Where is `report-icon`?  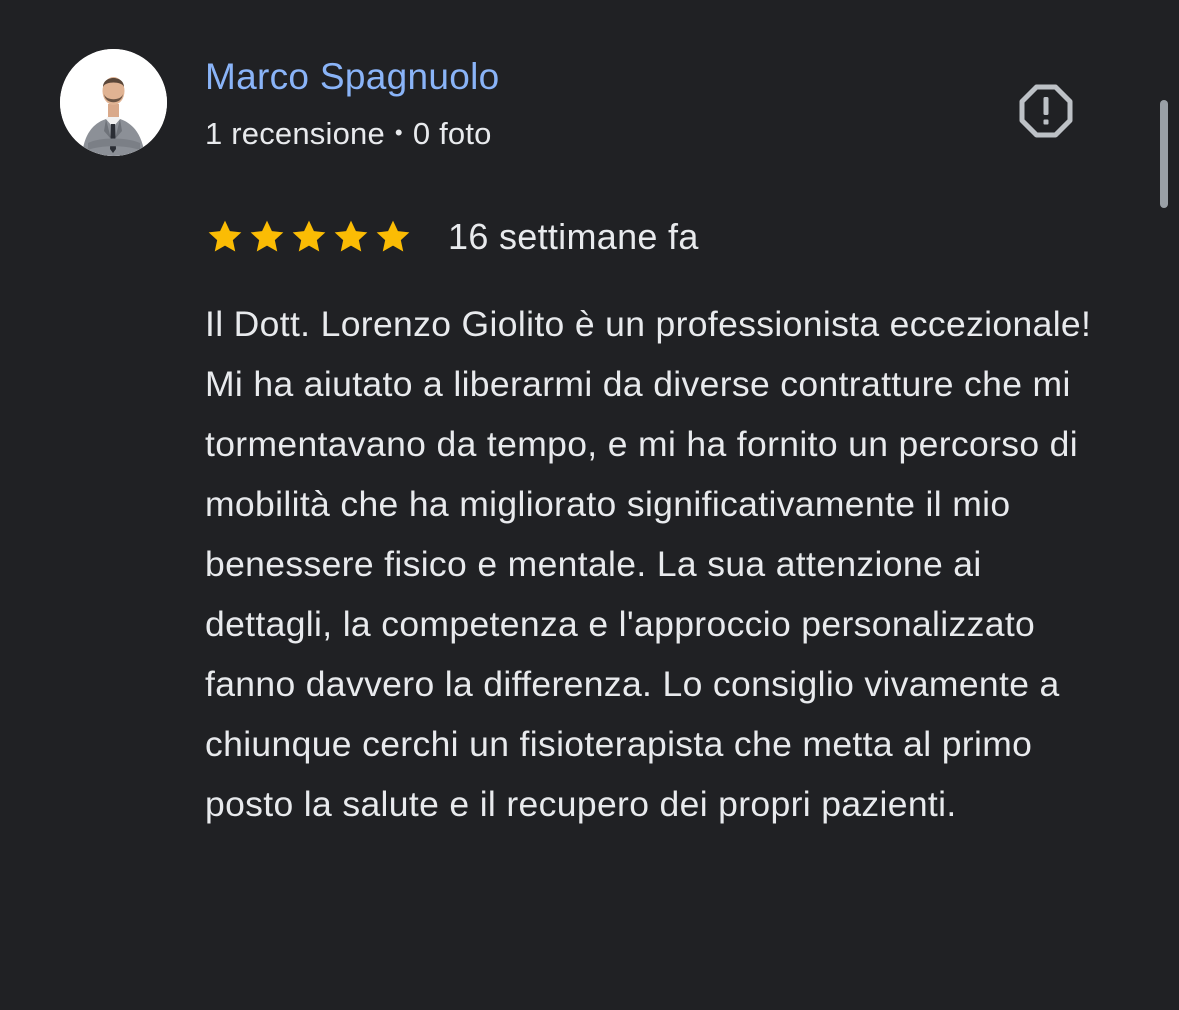
report-icon is located at coordinates (1046, 111).